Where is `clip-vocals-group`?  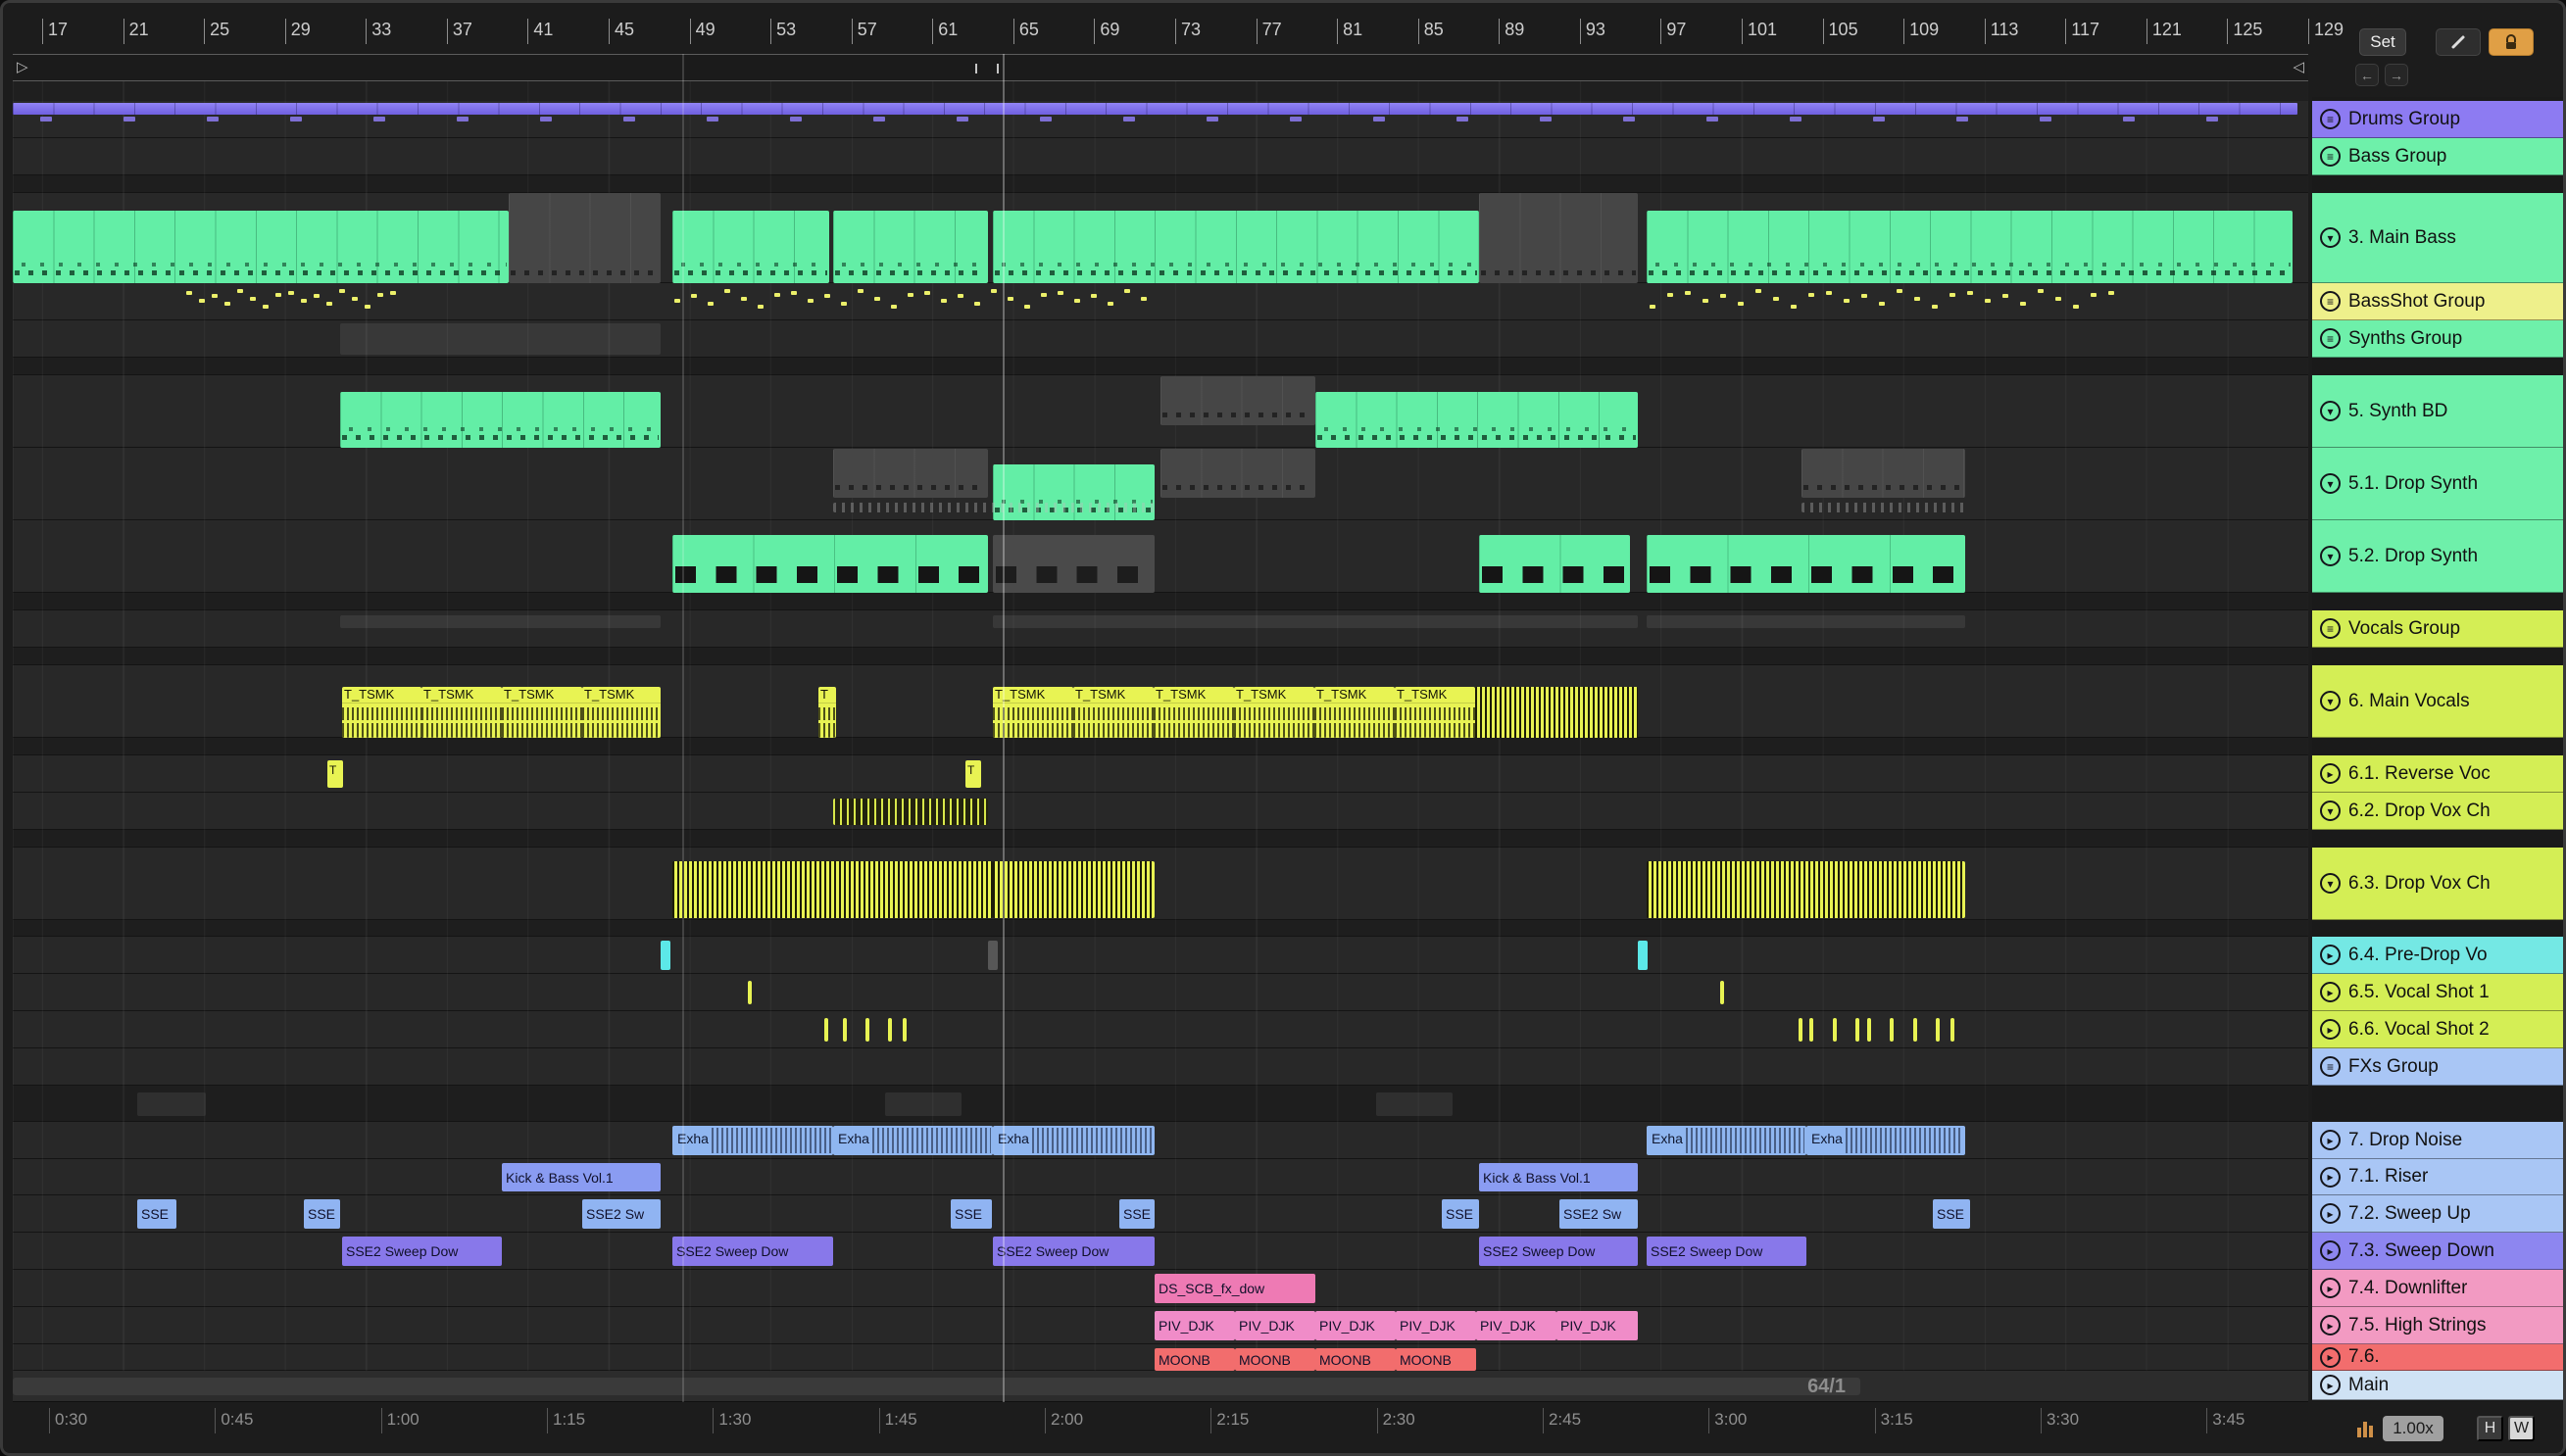
clip-vocals-group is located at coordinates (1806, 621).